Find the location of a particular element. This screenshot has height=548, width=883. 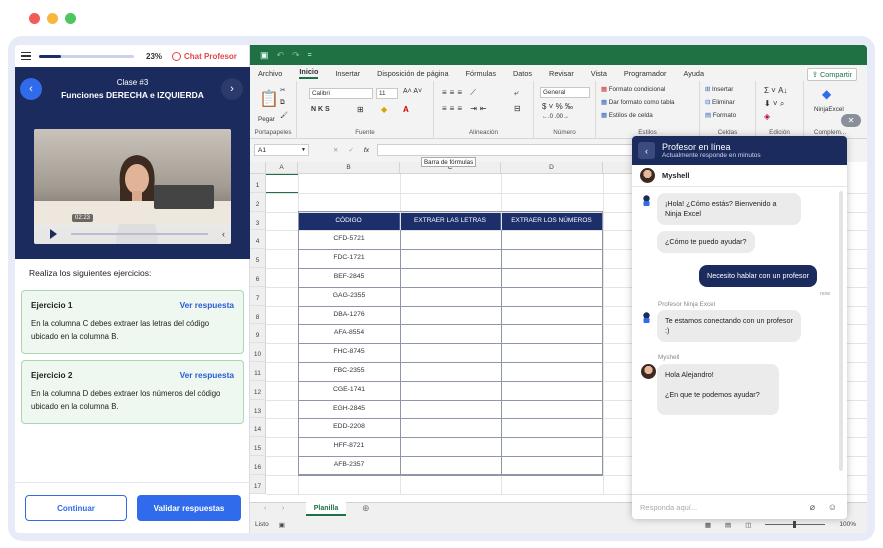

font-size-select: 11 is located at coordinates (387, 93).